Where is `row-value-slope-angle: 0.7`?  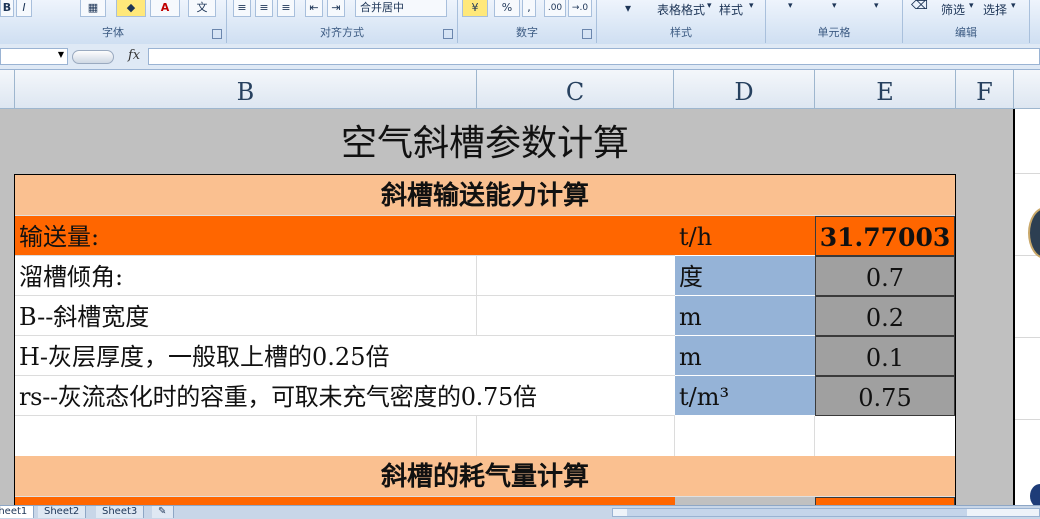 row-value-slope-angle: 0.7 is located at coordinates (885, 276).